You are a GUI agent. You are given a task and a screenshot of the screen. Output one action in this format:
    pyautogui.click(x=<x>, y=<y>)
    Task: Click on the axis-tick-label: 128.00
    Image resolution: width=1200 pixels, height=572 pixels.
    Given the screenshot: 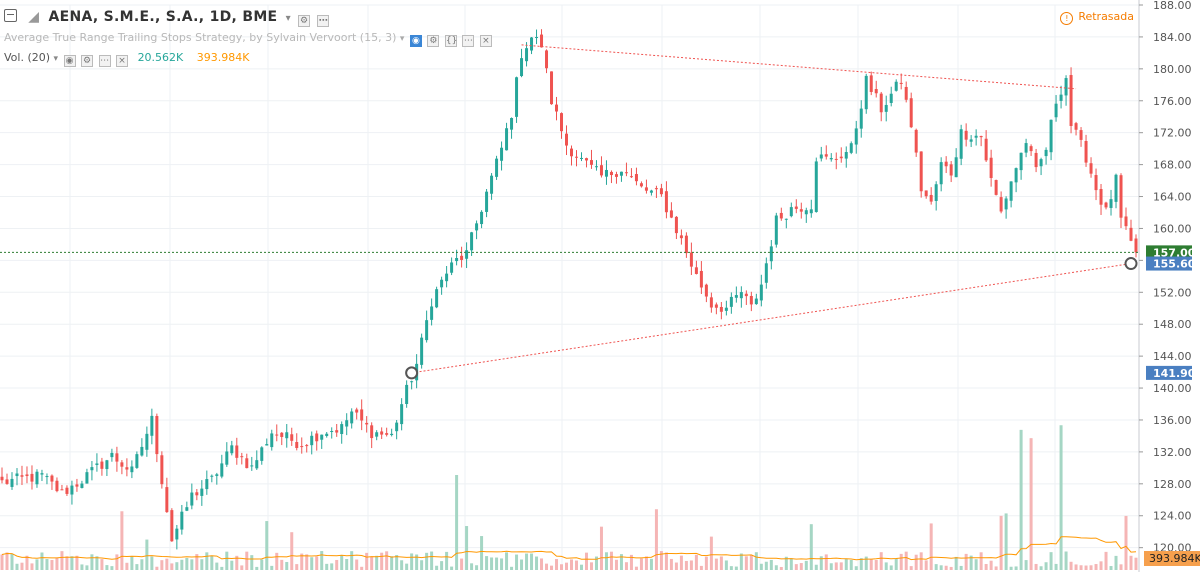 What is the action you would take?
    pyautogui.click(x=1172, y=484)
    